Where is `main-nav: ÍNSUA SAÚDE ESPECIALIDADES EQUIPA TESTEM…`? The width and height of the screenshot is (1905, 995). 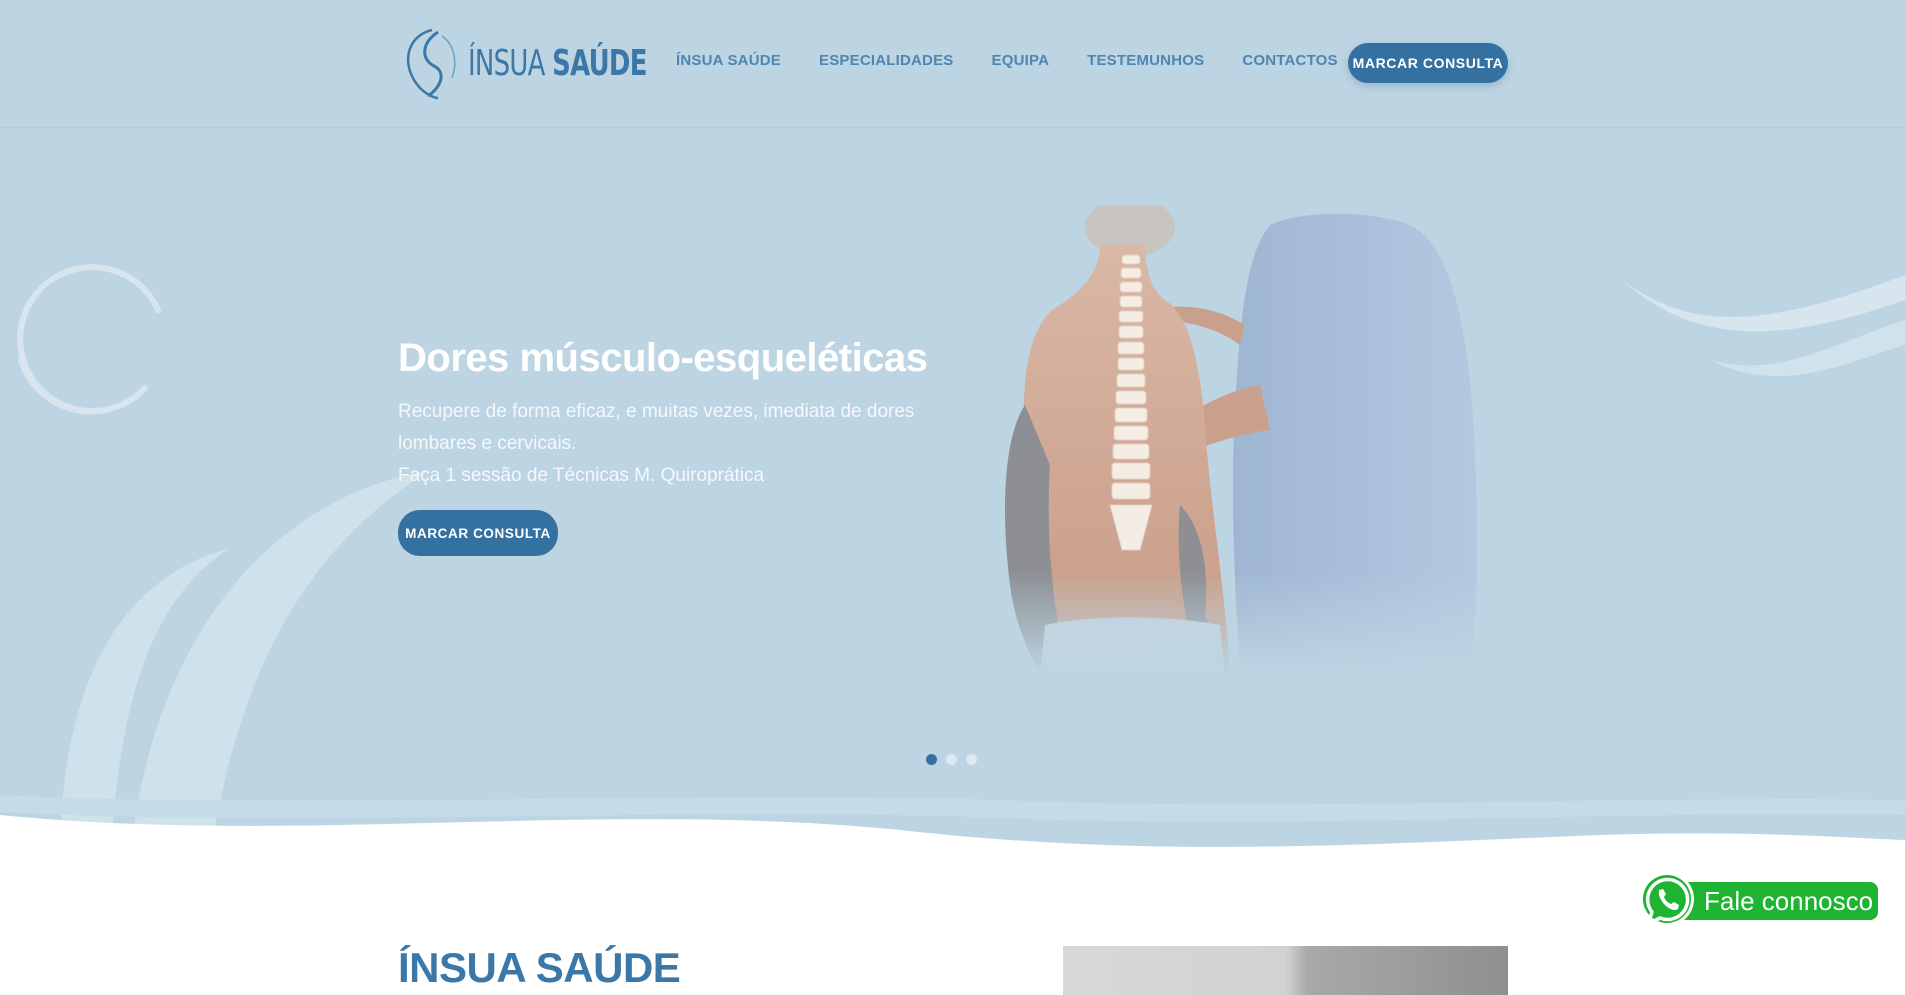
main-nav: ÍNSUA SAÚDE ESPECIALIDADES EQUIPA TESTEM… is located at coordinates (1026, 60).